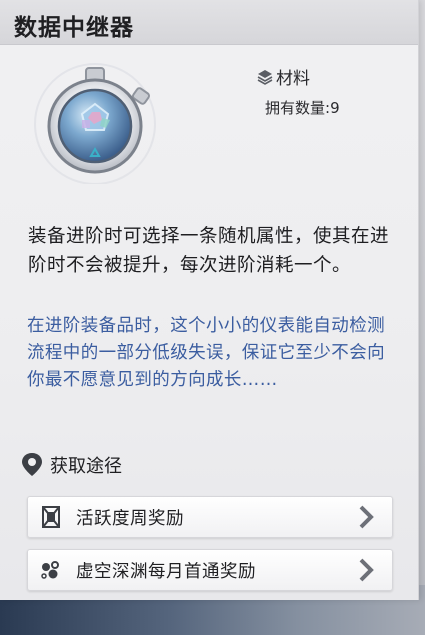 This screenshot has height=635, width=425. I want to click on sources-heading: 获取途径, so click(71, 465).